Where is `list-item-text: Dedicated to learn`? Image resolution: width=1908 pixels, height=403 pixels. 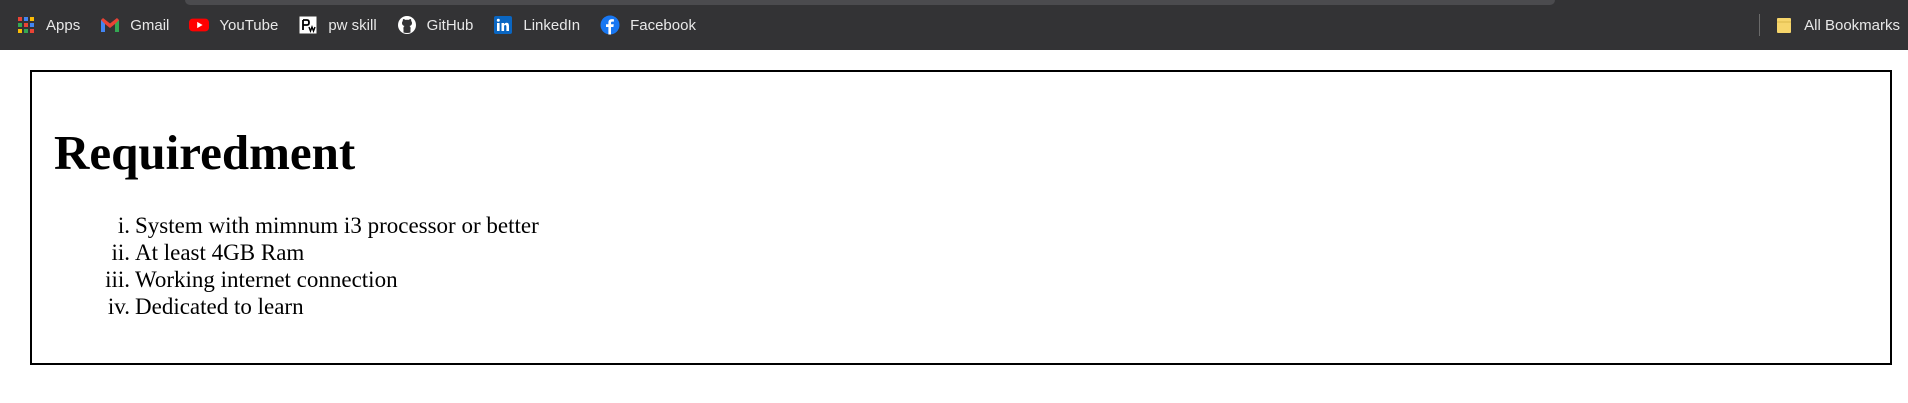
list-item-text: Dedicated to learn is located at coordinates (219, 306).